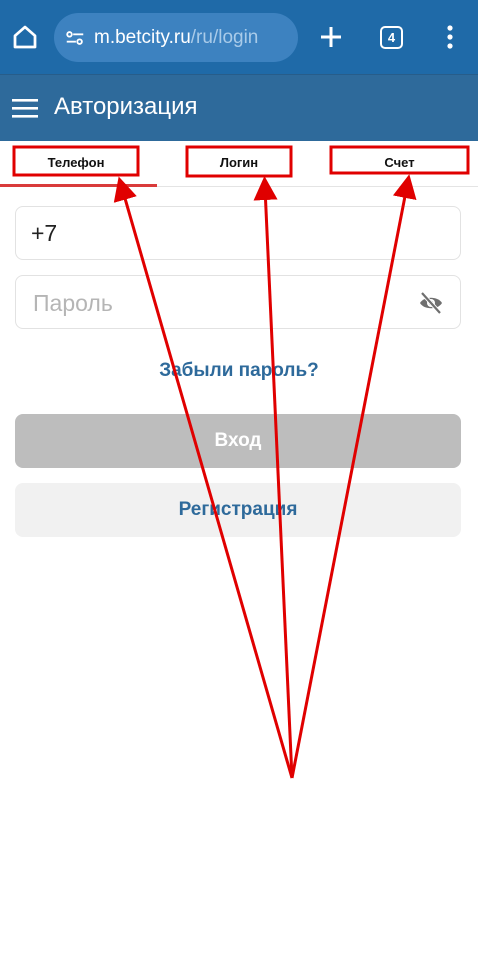 The width and height of the screenshot is (478, 965). What do you see at coordinates (78, 185) in the screenshot?
I see `active-tab-indicator` at bounding box center [78, 185].